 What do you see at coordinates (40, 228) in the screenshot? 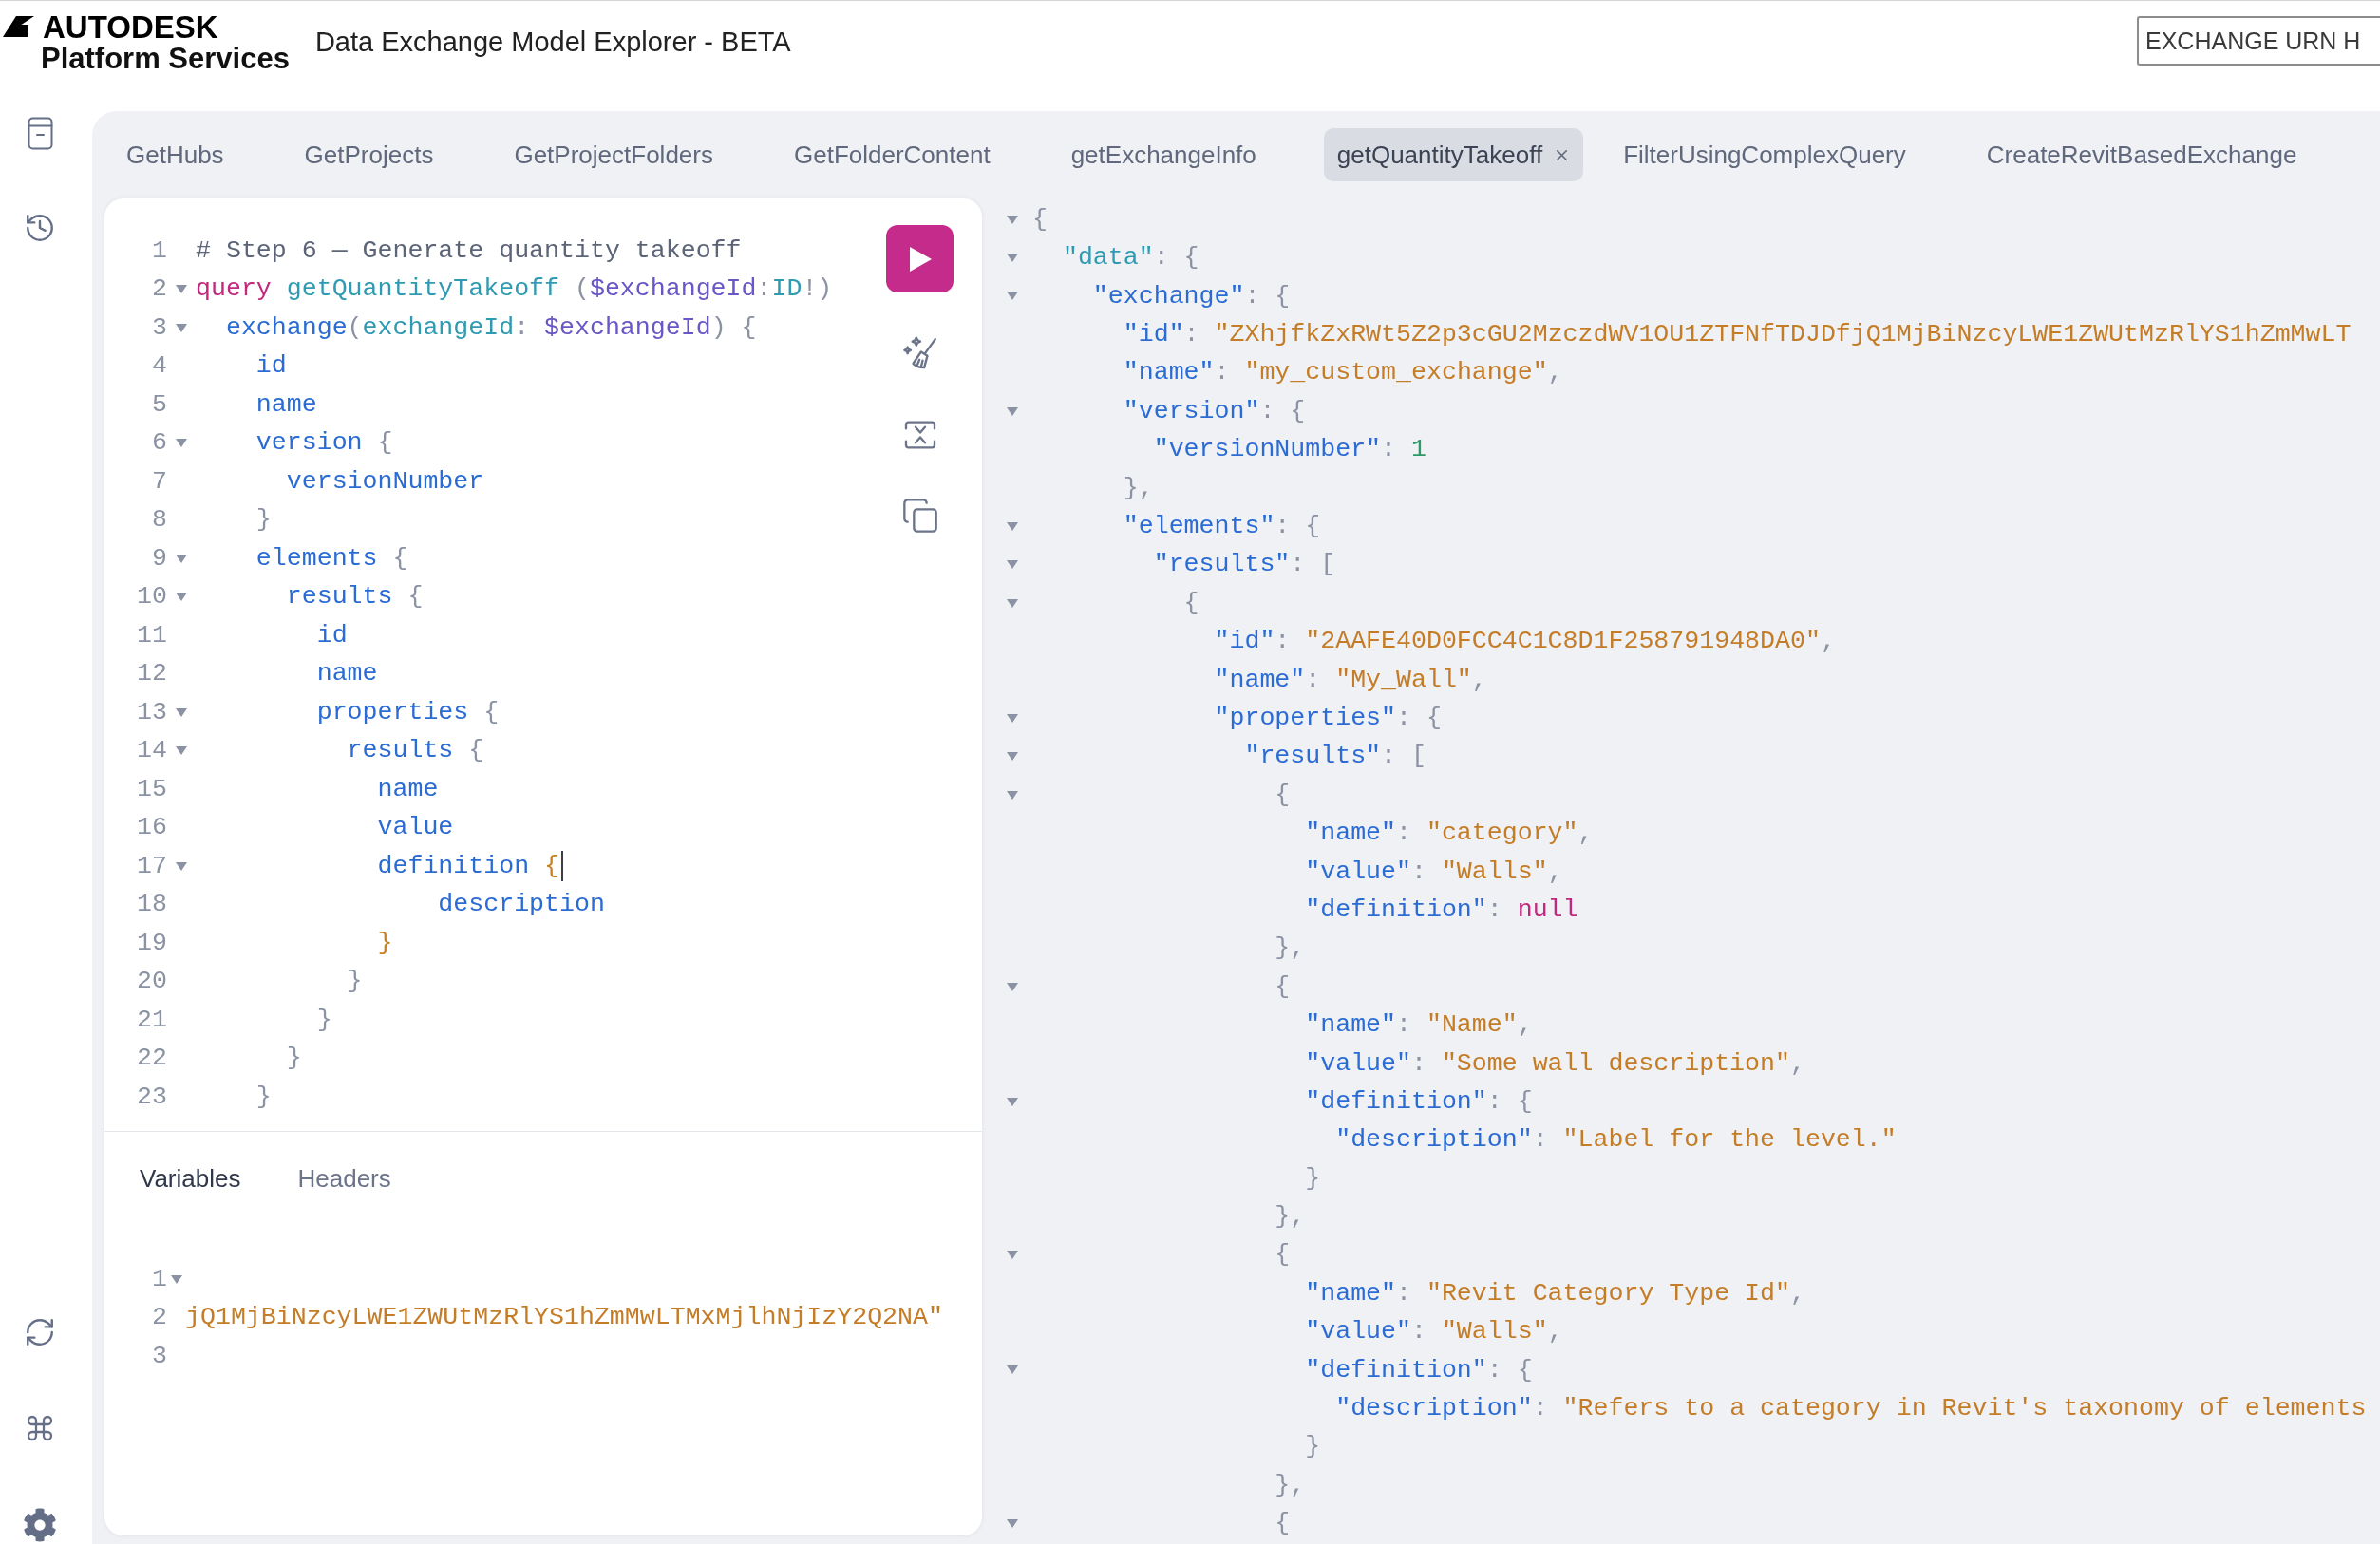
I see `history-icon` at bounding box center [40, 228].